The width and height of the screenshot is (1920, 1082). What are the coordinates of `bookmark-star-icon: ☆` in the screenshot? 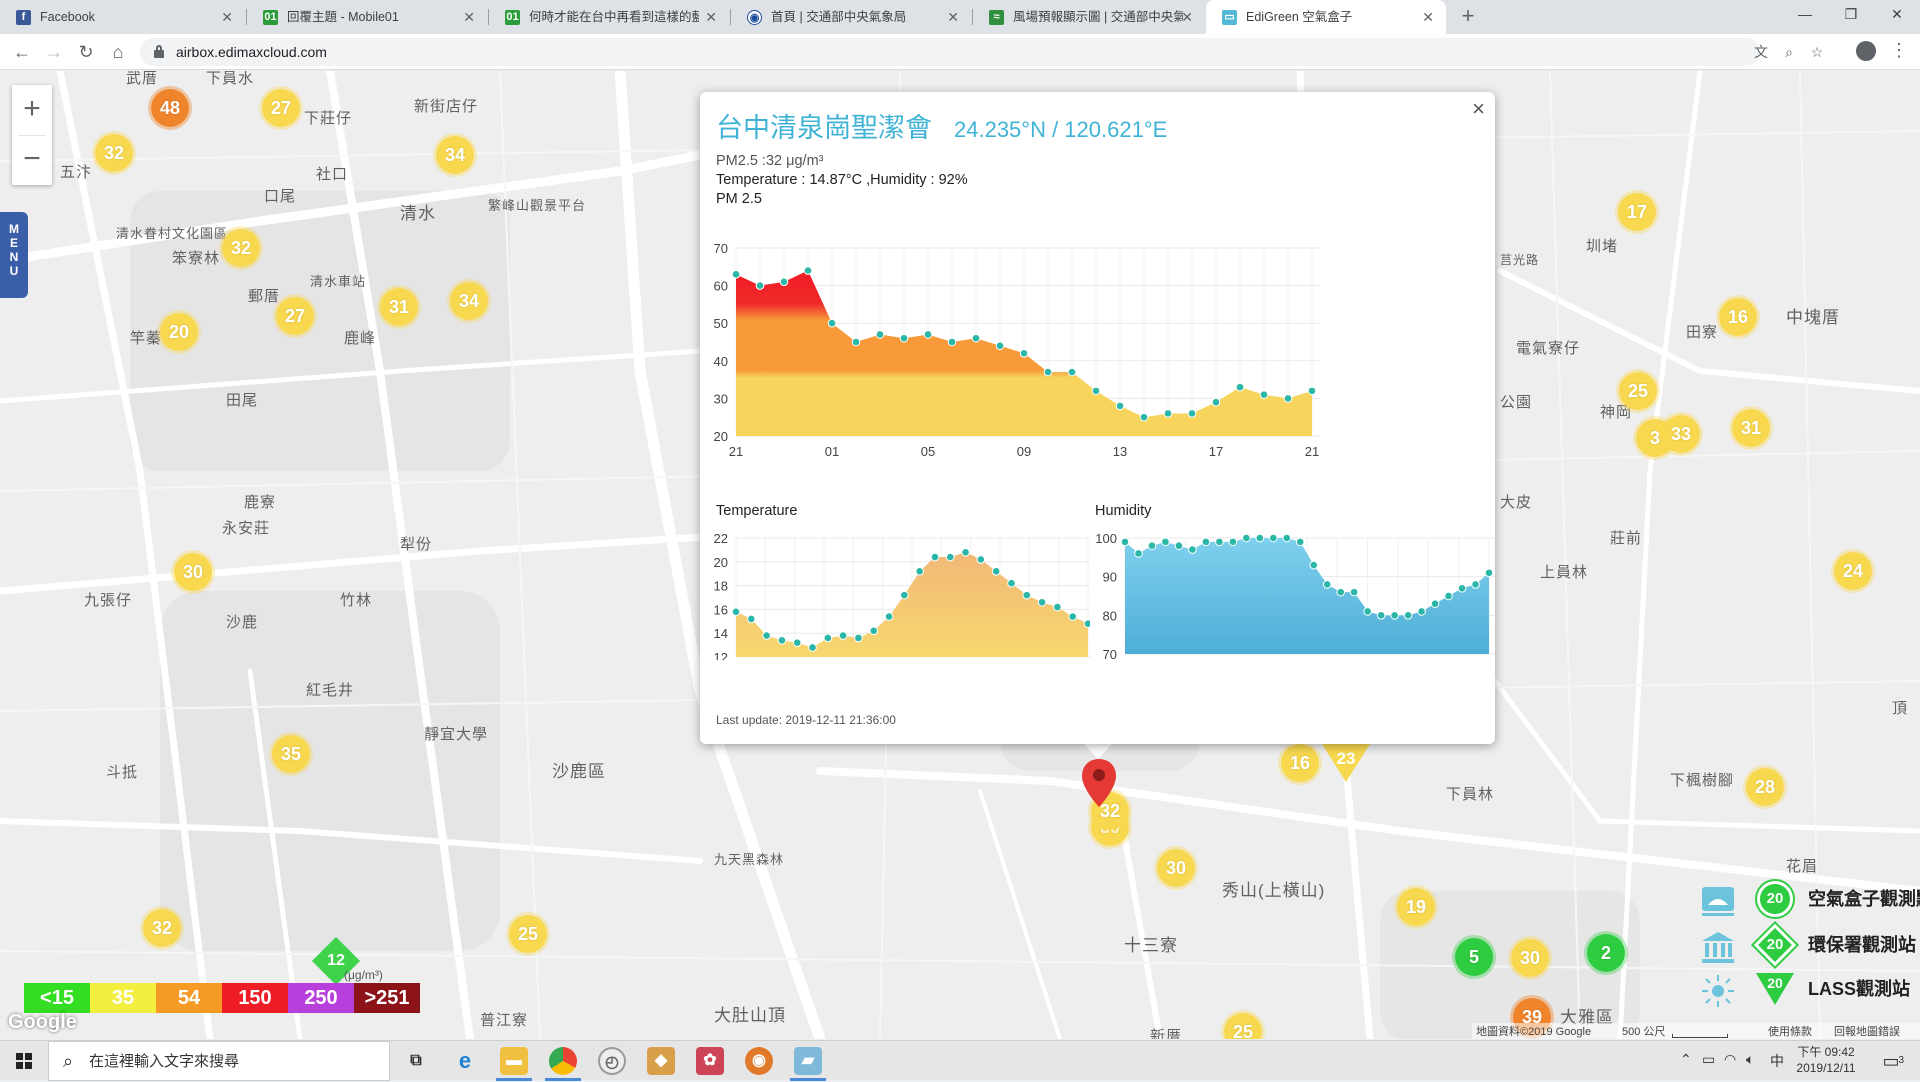 It's located at (1817, 53).